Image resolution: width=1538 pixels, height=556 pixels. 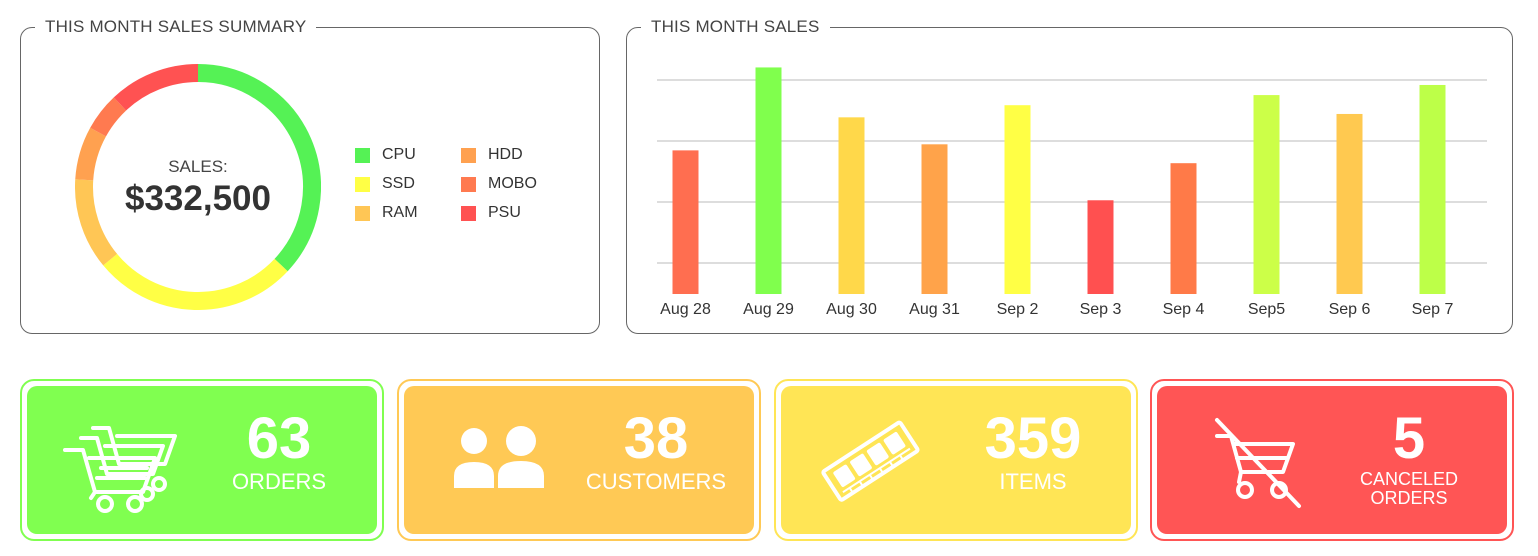 What do you see at coordinates (198, 198) in the screenshot?
I see `donut-sales-total: $332,500` at bounding box center [198, 198].